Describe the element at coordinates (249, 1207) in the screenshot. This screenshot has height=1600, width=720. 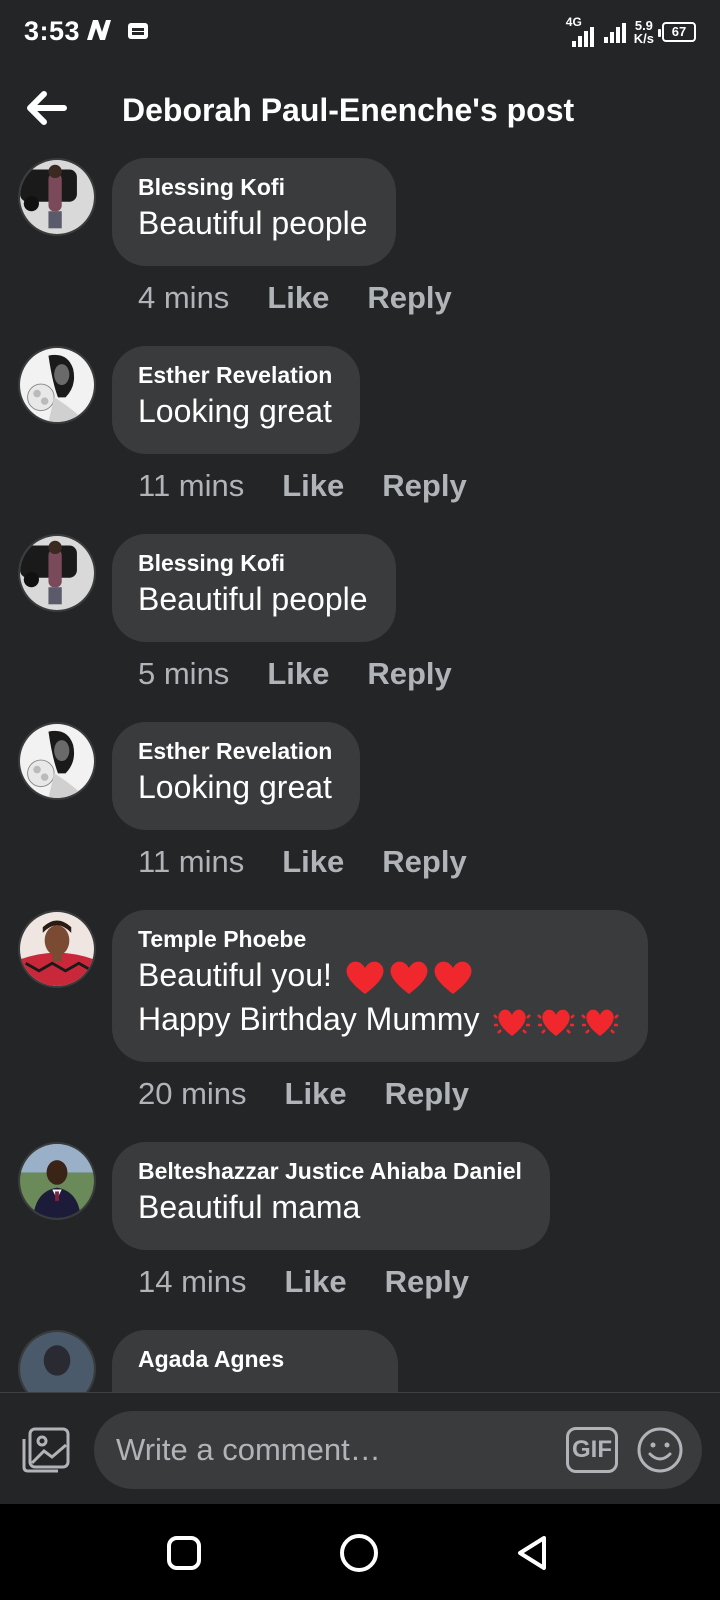
I see `comment-text: Beautiful mama` at that location.